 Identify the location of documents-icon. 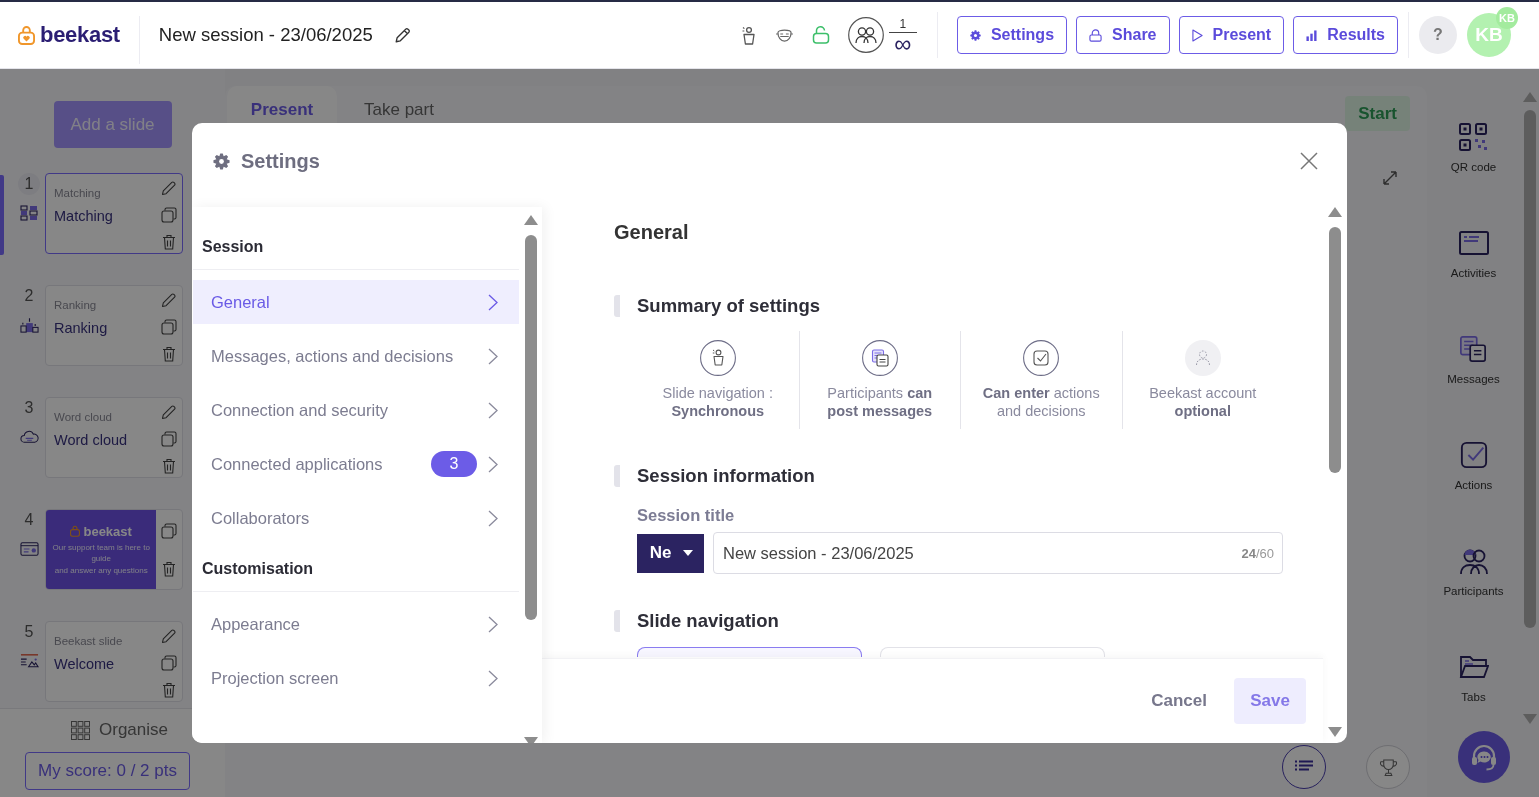
(1473, 349).